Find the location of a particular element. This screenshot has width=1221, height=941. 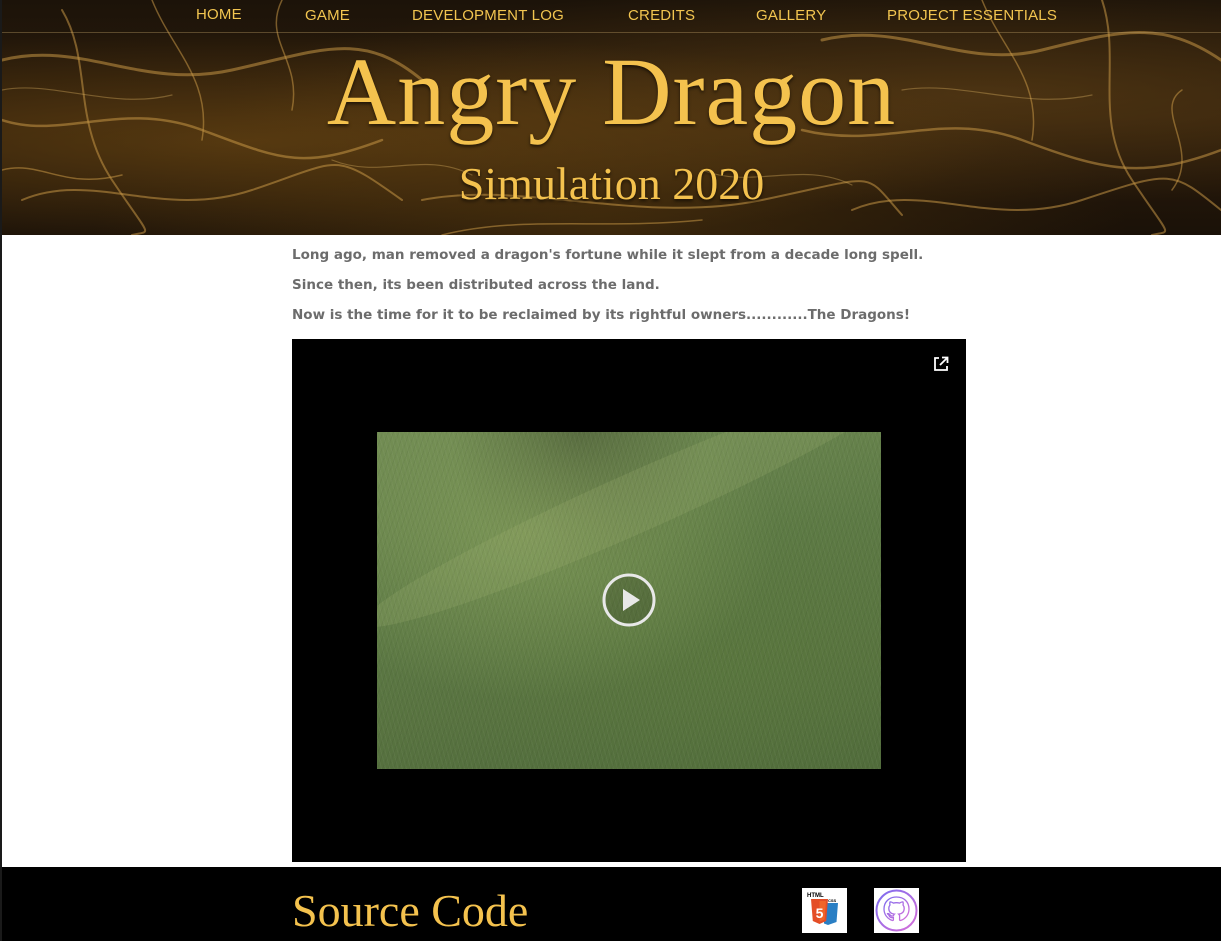

github-icon is located at coordinates (896, 910).